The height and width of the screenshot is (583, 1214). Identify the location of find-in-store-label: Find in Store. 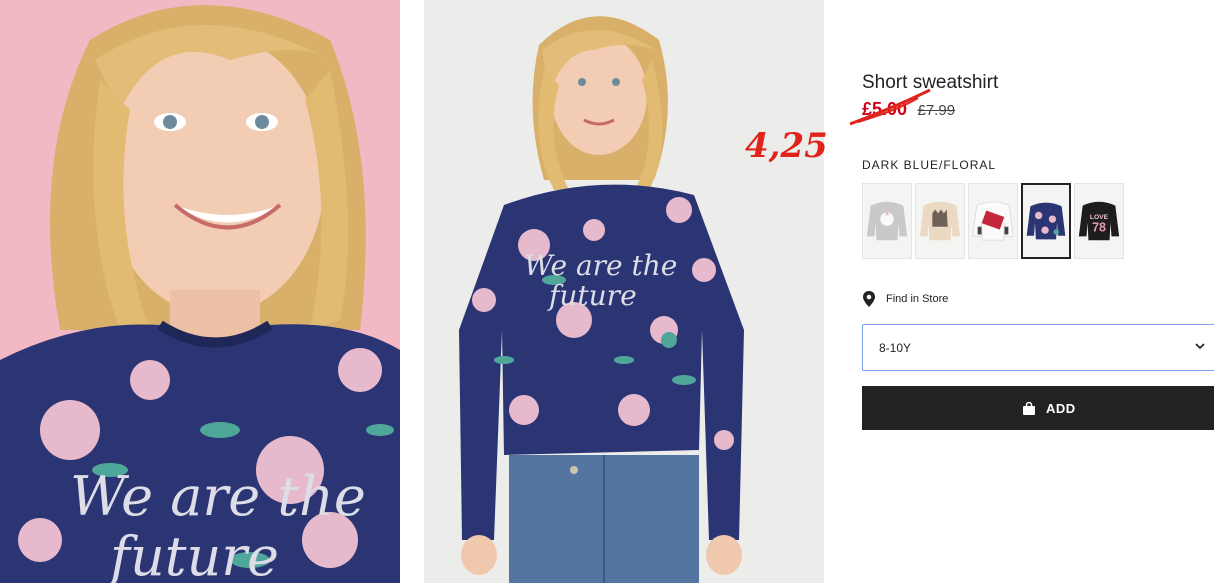
(917, 299).